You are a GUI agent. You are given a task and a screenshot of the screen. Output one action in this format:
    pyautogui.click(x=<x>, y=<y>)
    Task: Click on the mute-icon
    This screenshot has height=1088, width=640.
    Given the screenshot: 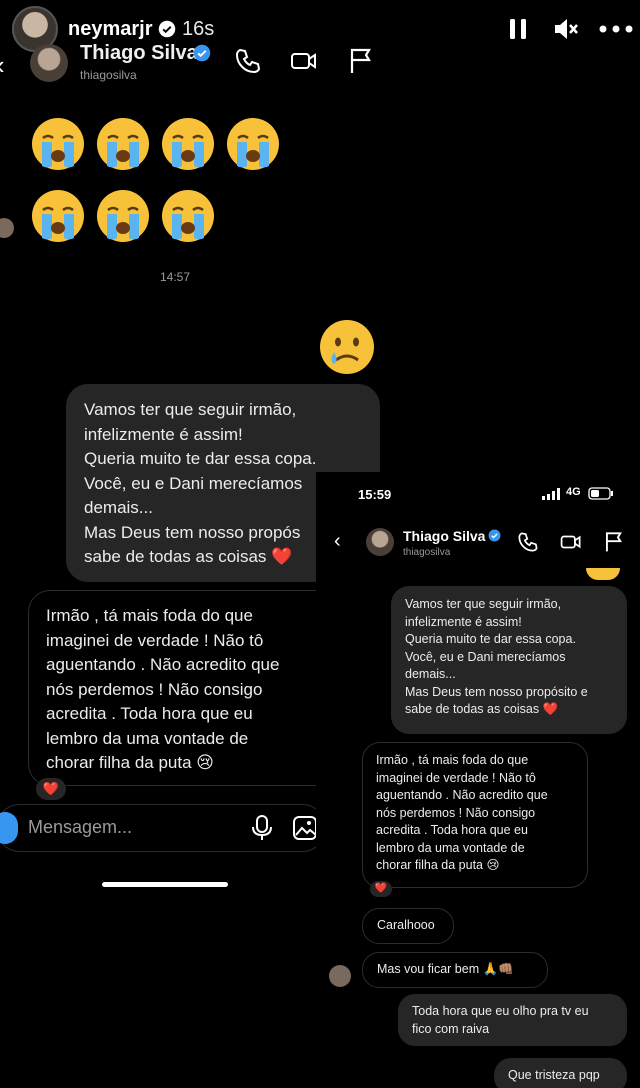 What is the action you would take?
    pyautogui.click(x=566, y=29)
    